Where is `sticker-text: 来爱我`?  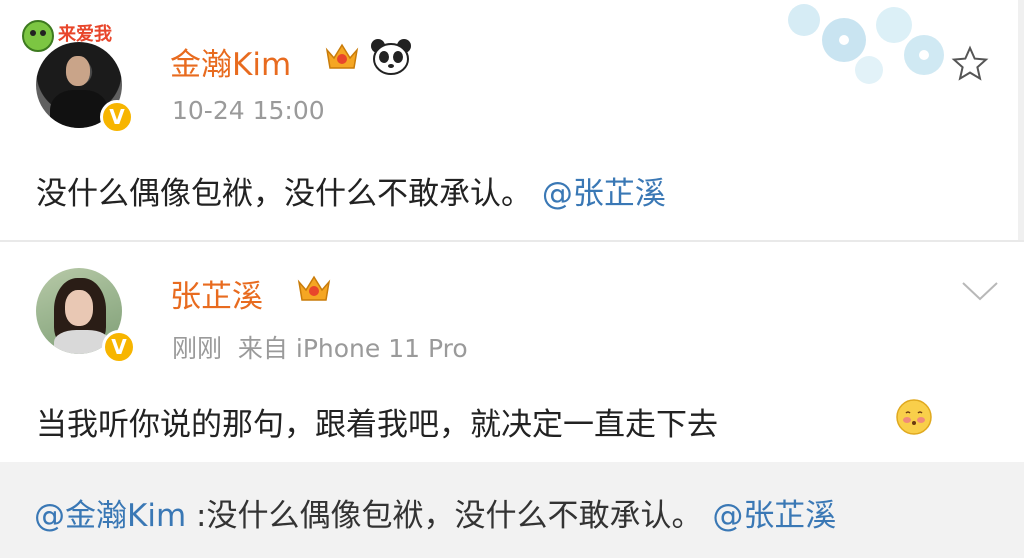
sticker-text: 来爱我 is located at coordinates (84, 34).